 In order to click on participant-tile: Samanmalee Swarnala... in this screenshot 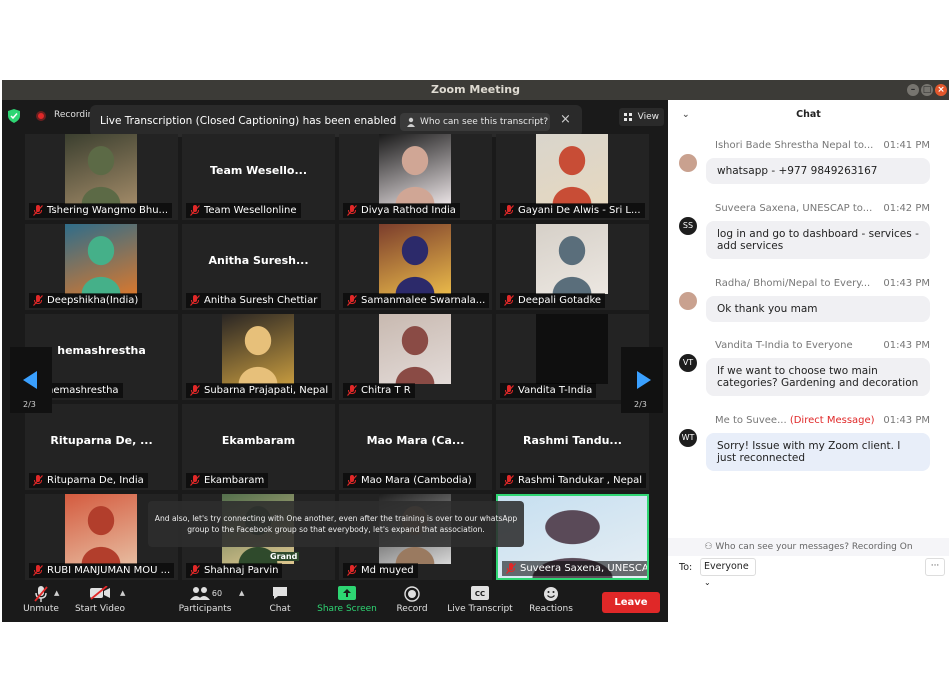, I will do `click(415, 267)`.